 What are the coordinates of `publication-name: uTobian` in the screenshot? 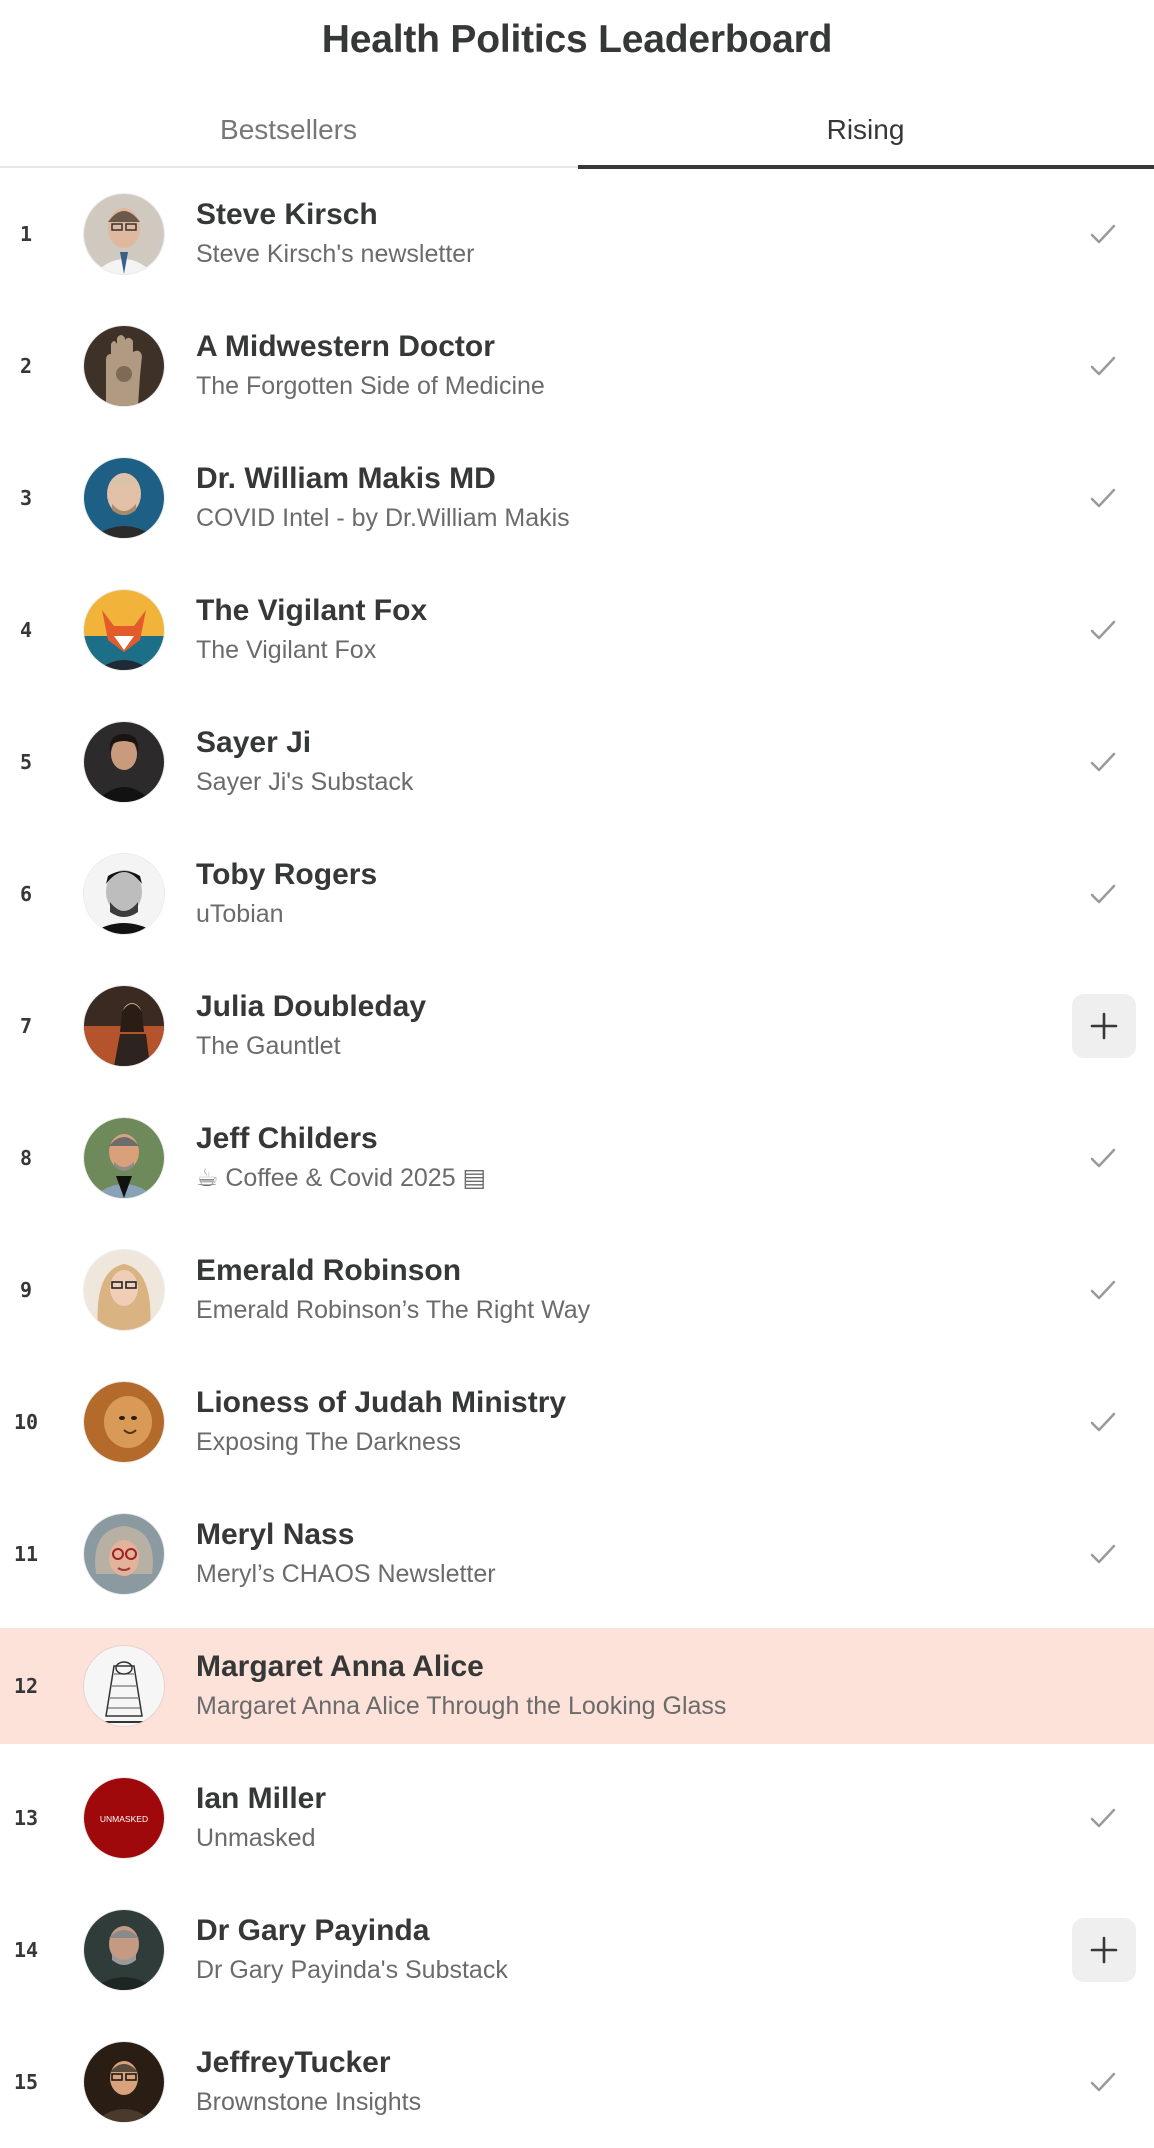 It's located at (240, 914).